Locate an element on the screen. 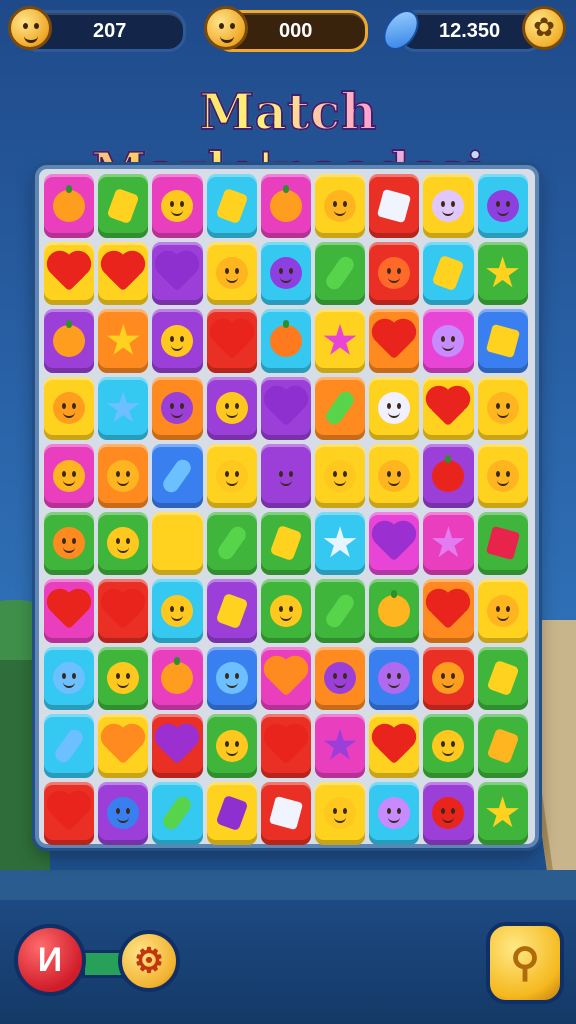  gear-button: ⚙ is located at coordinates (149, 961).